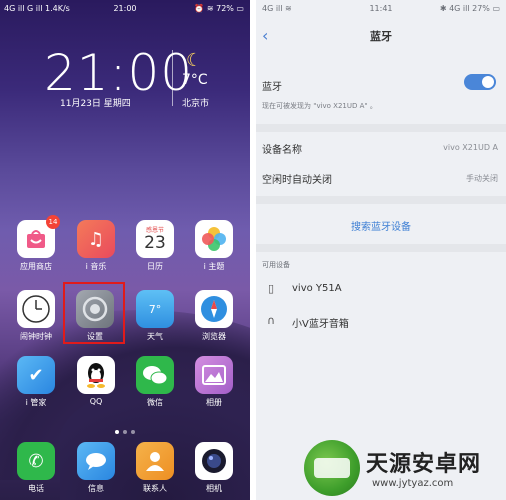 The image size is (506, 500). Describe the element at coordinates (271, 288) in the screenshot. I see `phone-icon: ▯` at that location.